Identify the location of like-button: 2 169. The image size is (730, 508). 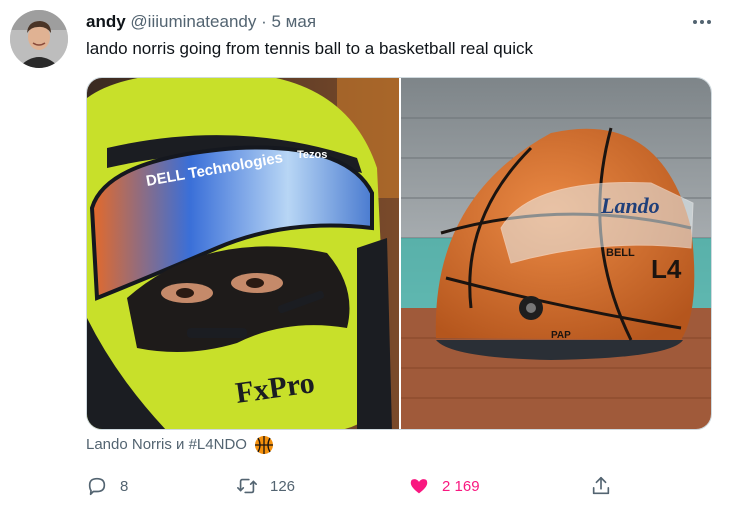
(444, 486).